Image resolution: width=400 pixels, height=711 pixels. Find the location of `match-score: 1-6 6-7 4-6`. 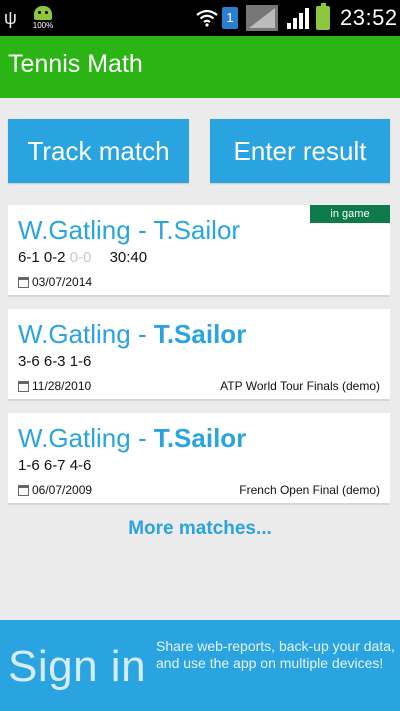

match-score: 1-6 6-7 4-6 is located at coordinates (54, 465).